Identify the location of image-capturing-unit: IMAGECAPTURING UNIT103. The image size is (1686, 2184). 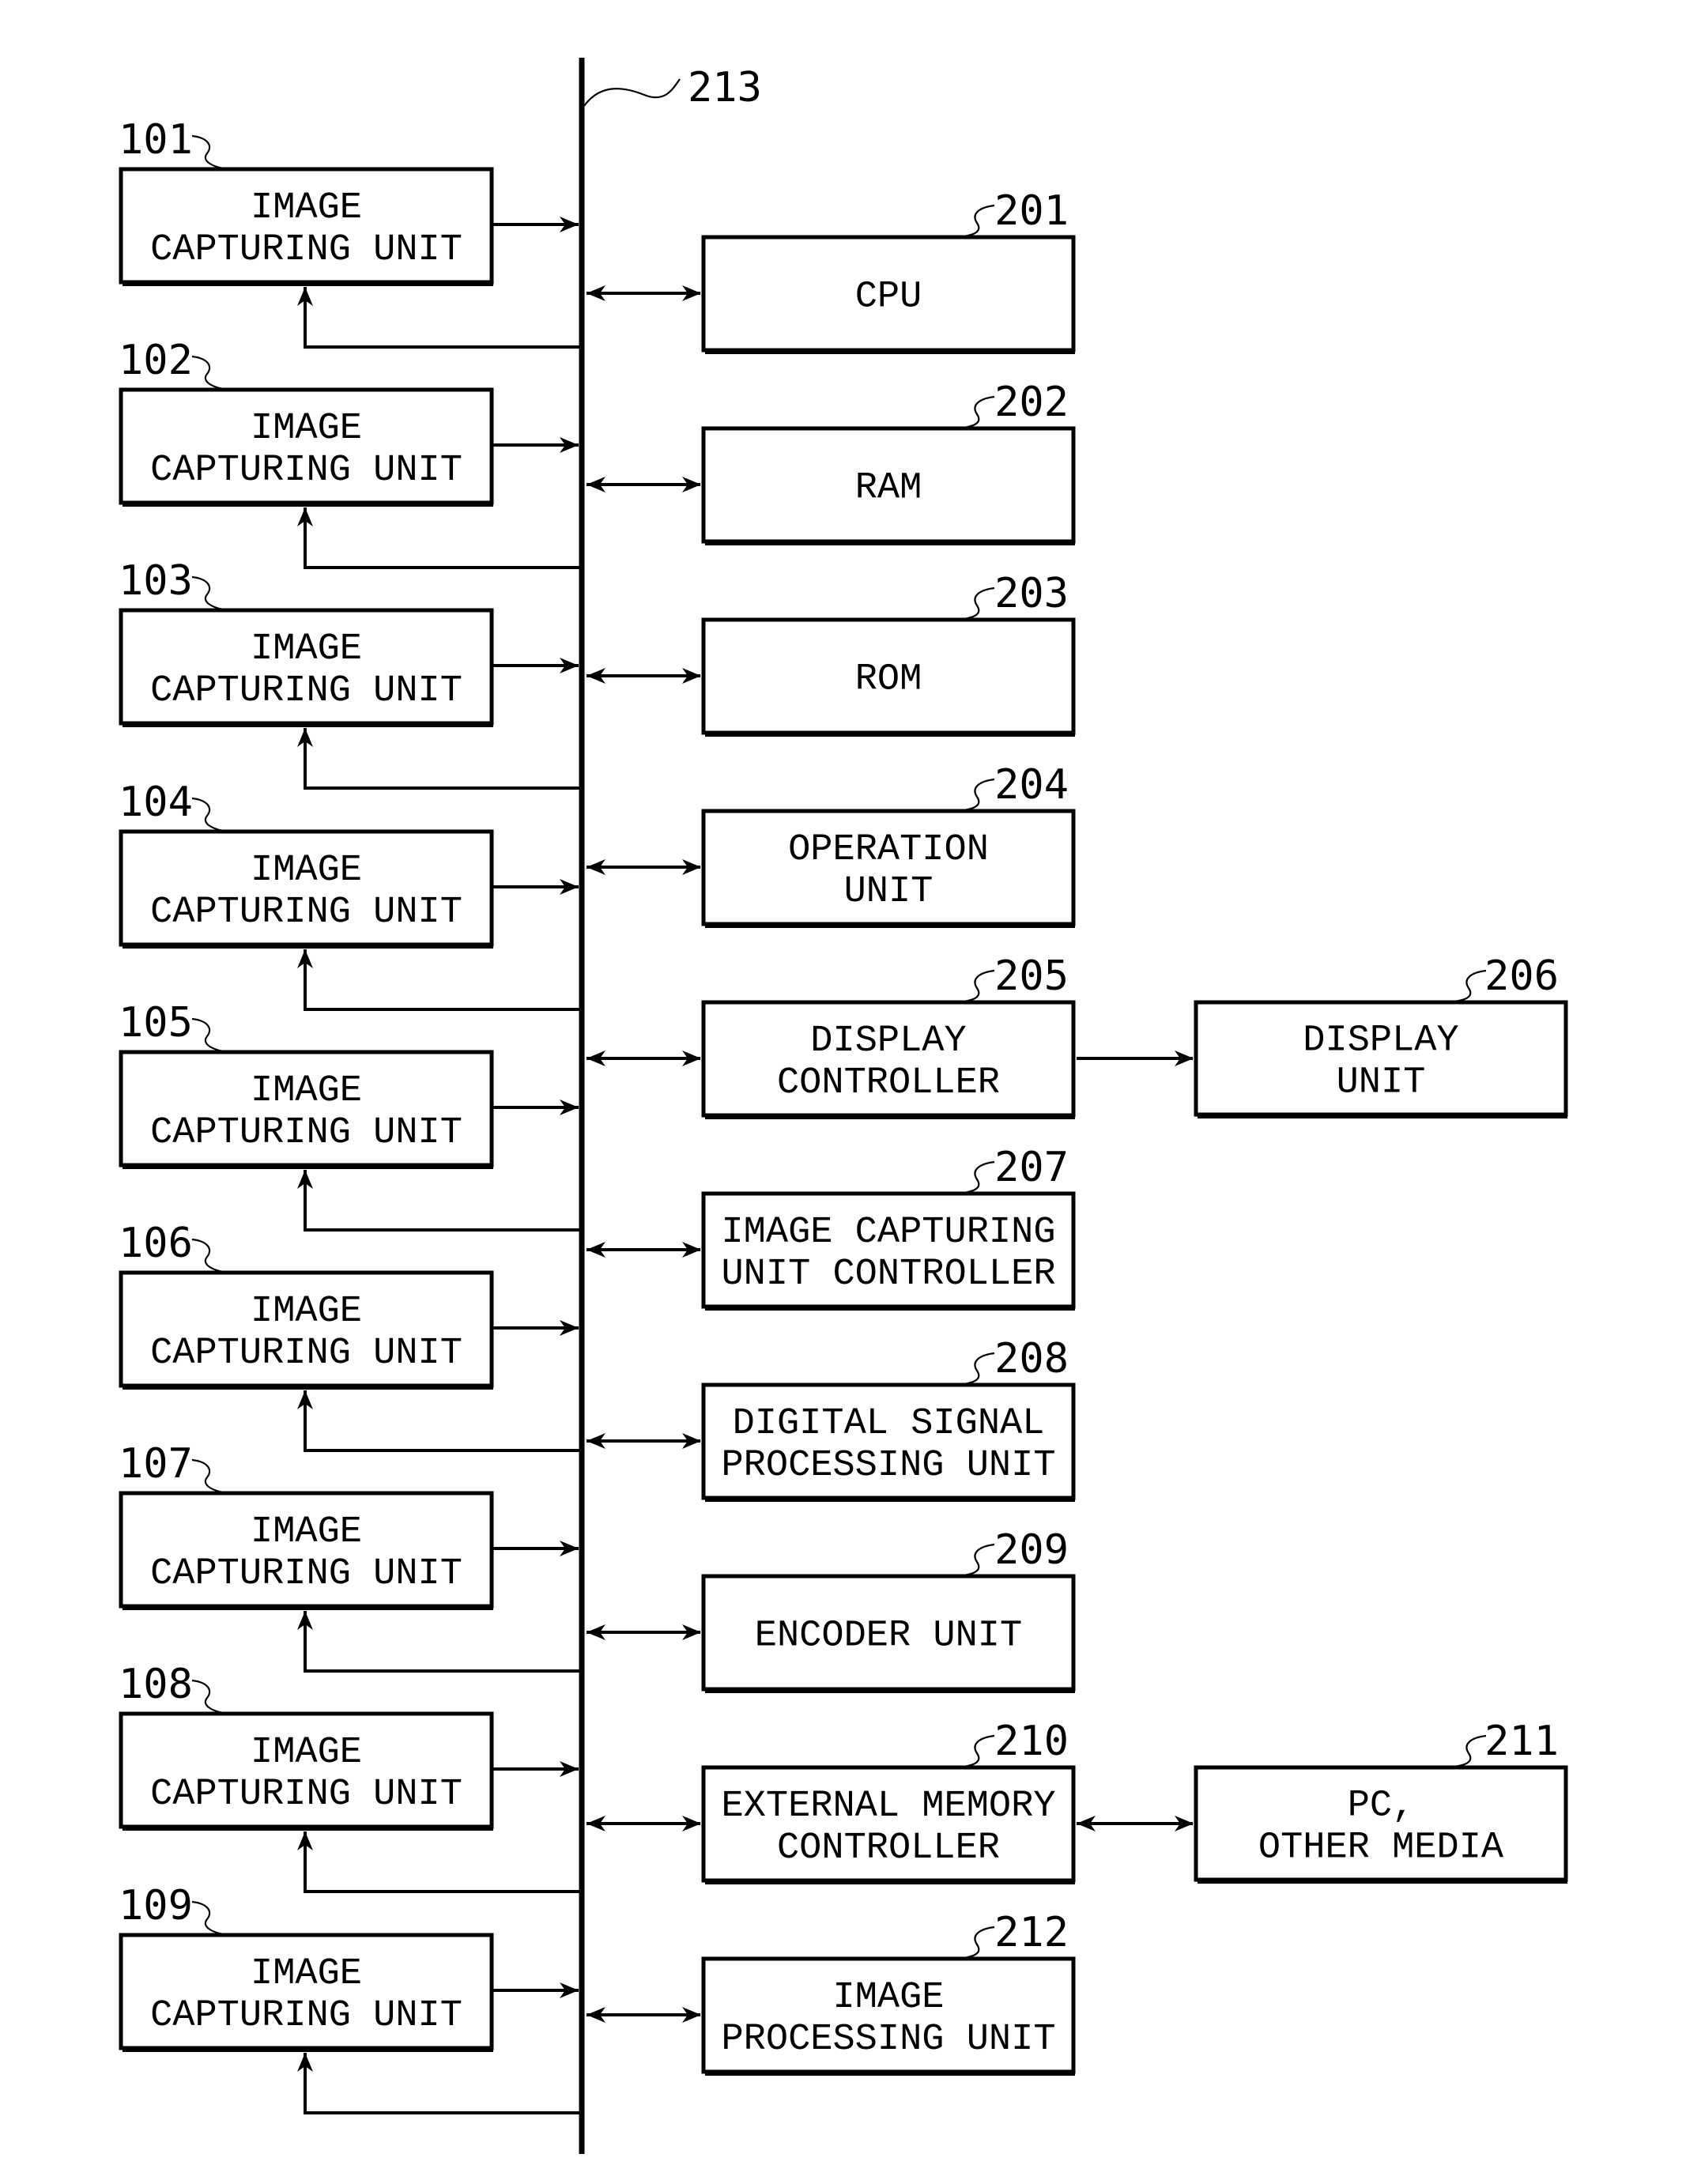
(306, 642).